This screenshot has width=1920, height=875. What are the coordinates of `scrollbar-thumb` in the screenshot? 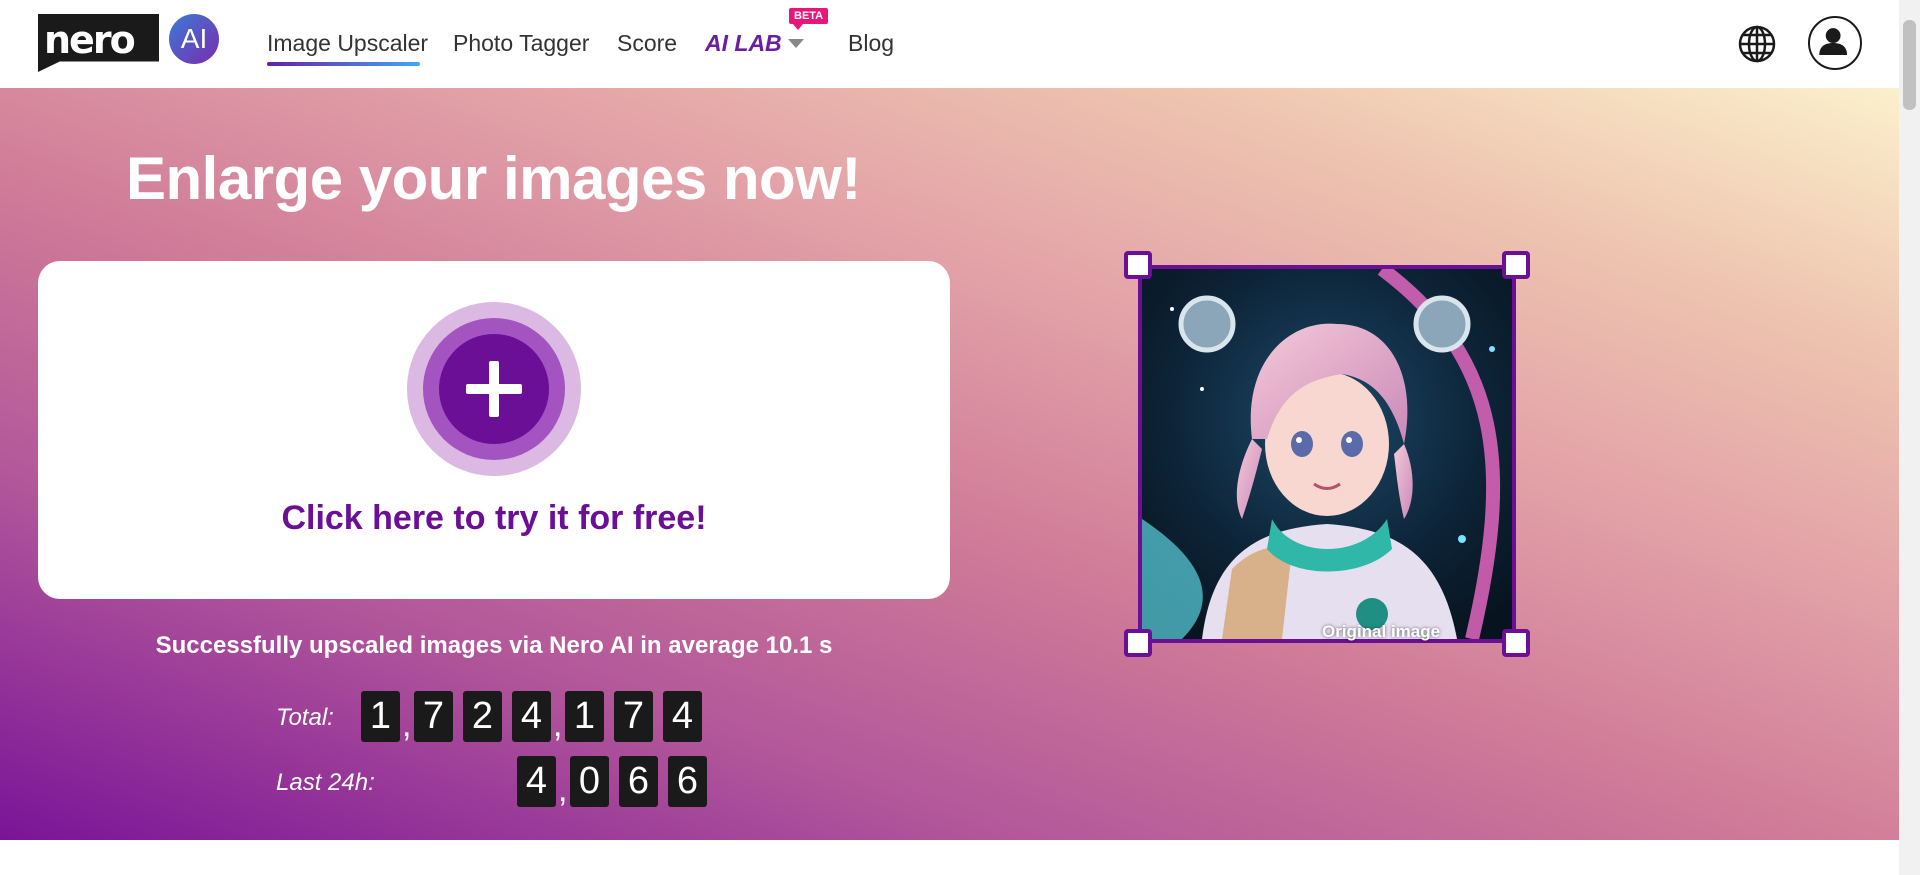 It's located at (1909, 65).